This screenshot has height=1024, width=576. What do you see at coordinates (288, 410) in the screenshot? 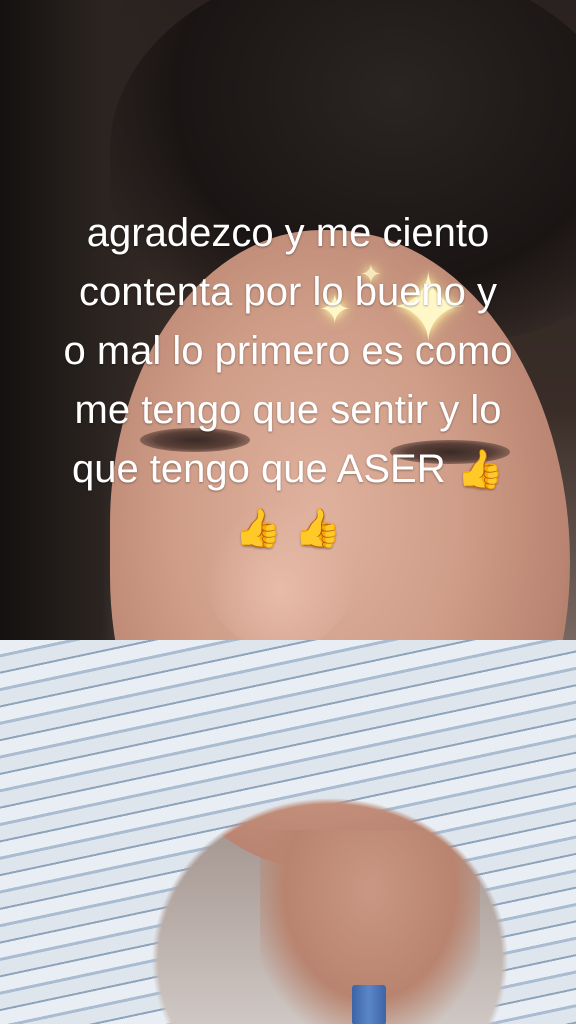
I see `caption-line: me tengo que sentir y lo` at bounding box center [288, 410].